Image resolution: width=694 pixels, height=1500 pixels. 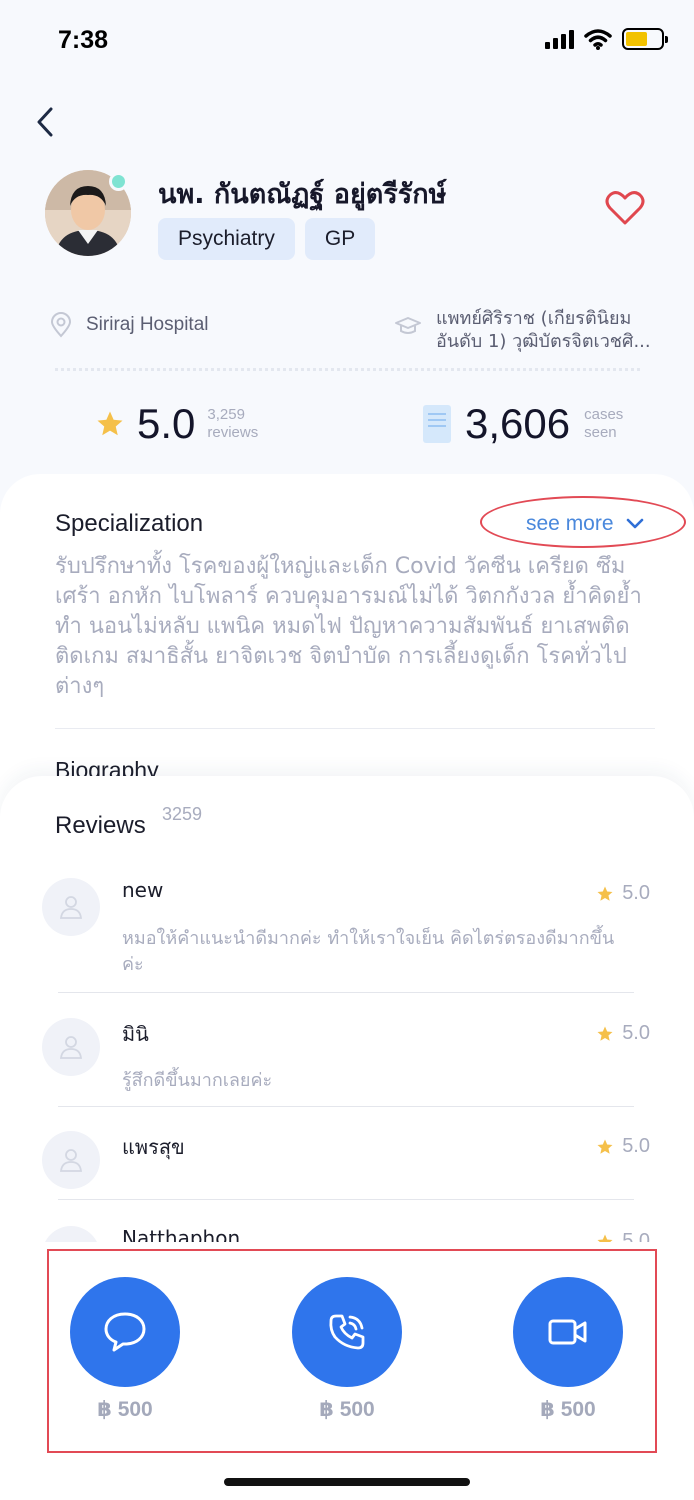 What do you see at coordinates (355, 728) in the screenshot?
I see `section-divider` at bounding box center [355, 728].